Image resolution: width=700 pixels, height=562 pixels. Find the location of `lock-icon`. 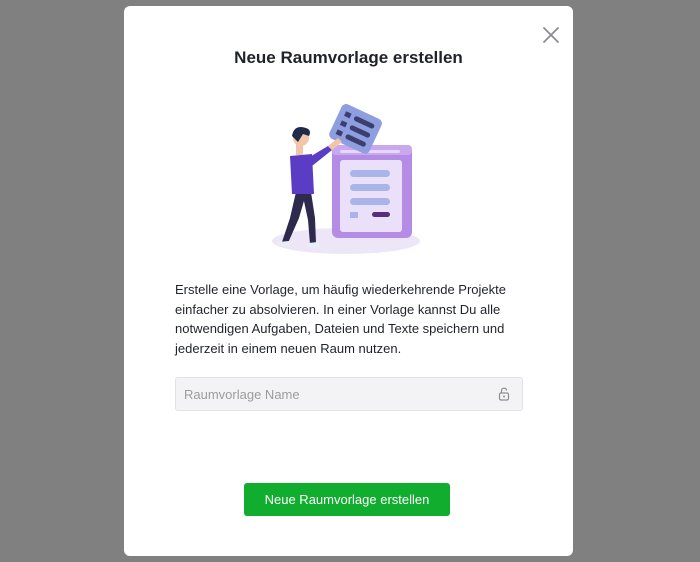

lock-icon is located at coordinates (504, 394).